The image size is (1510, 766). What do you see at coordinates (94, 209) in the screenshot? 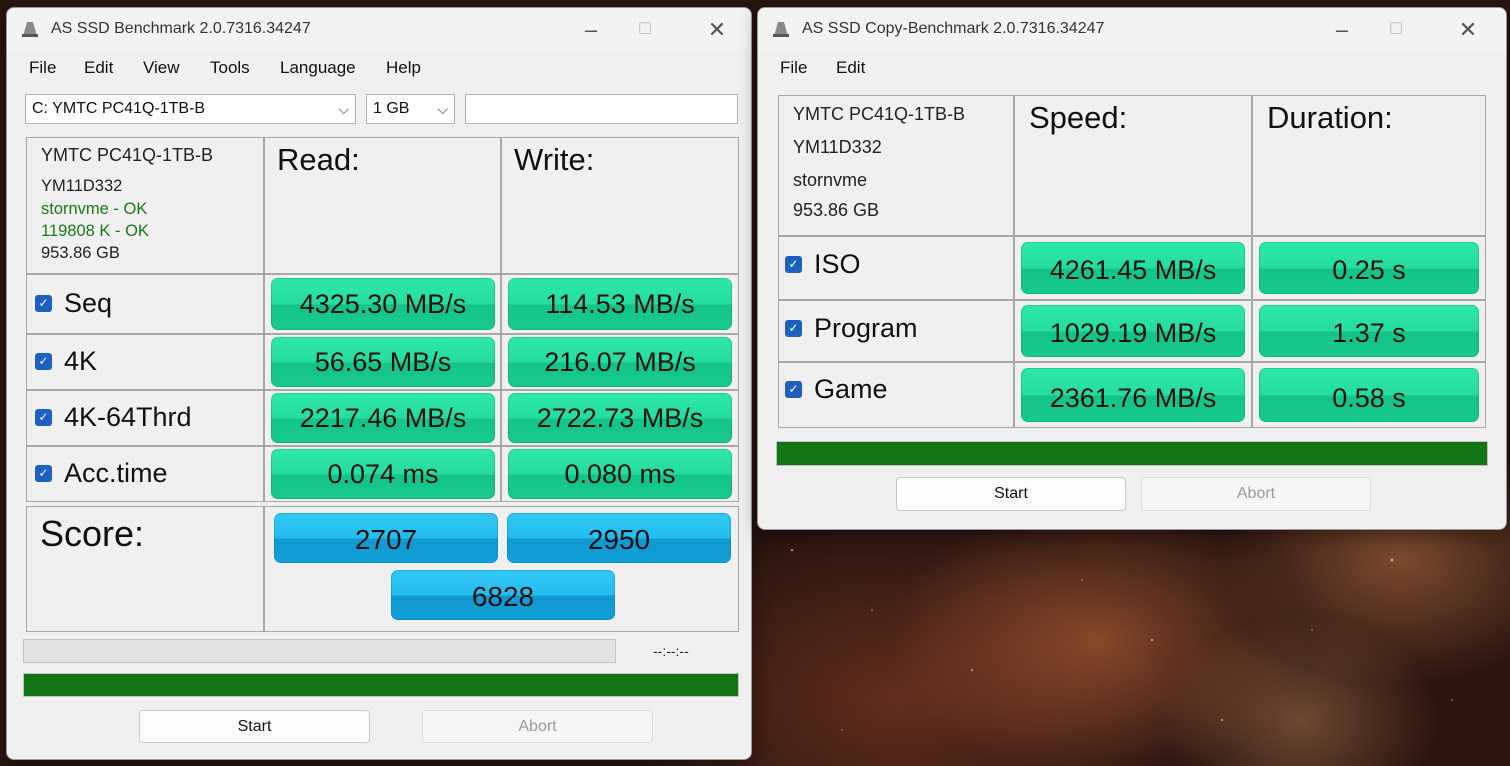
I see `driver-status: stornvme - OK` at bounding box center [94, 209].